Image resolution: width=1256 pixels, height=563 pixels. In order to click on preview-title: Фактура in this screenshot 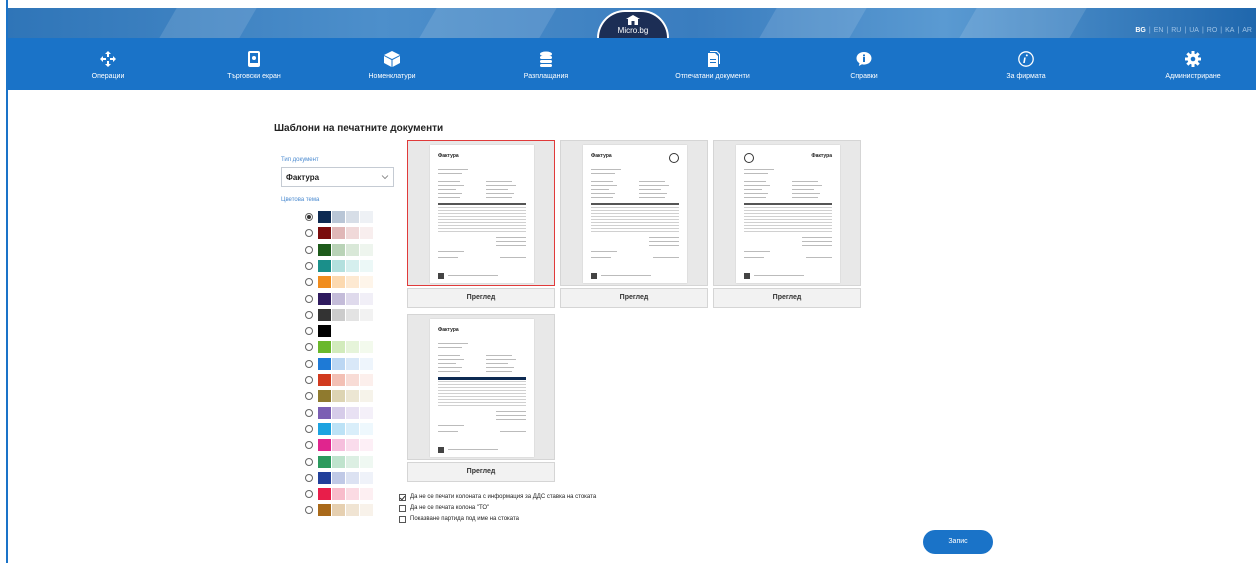, I will do `click(601, 156)`.